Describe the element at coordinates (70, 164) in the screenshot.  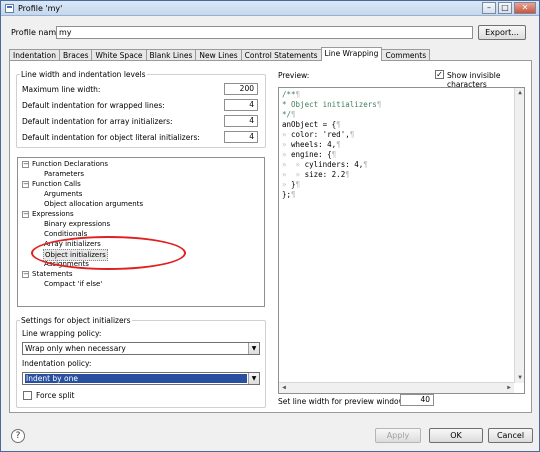
I see `tree-item-function-declarations: Function Declarations` at that location.